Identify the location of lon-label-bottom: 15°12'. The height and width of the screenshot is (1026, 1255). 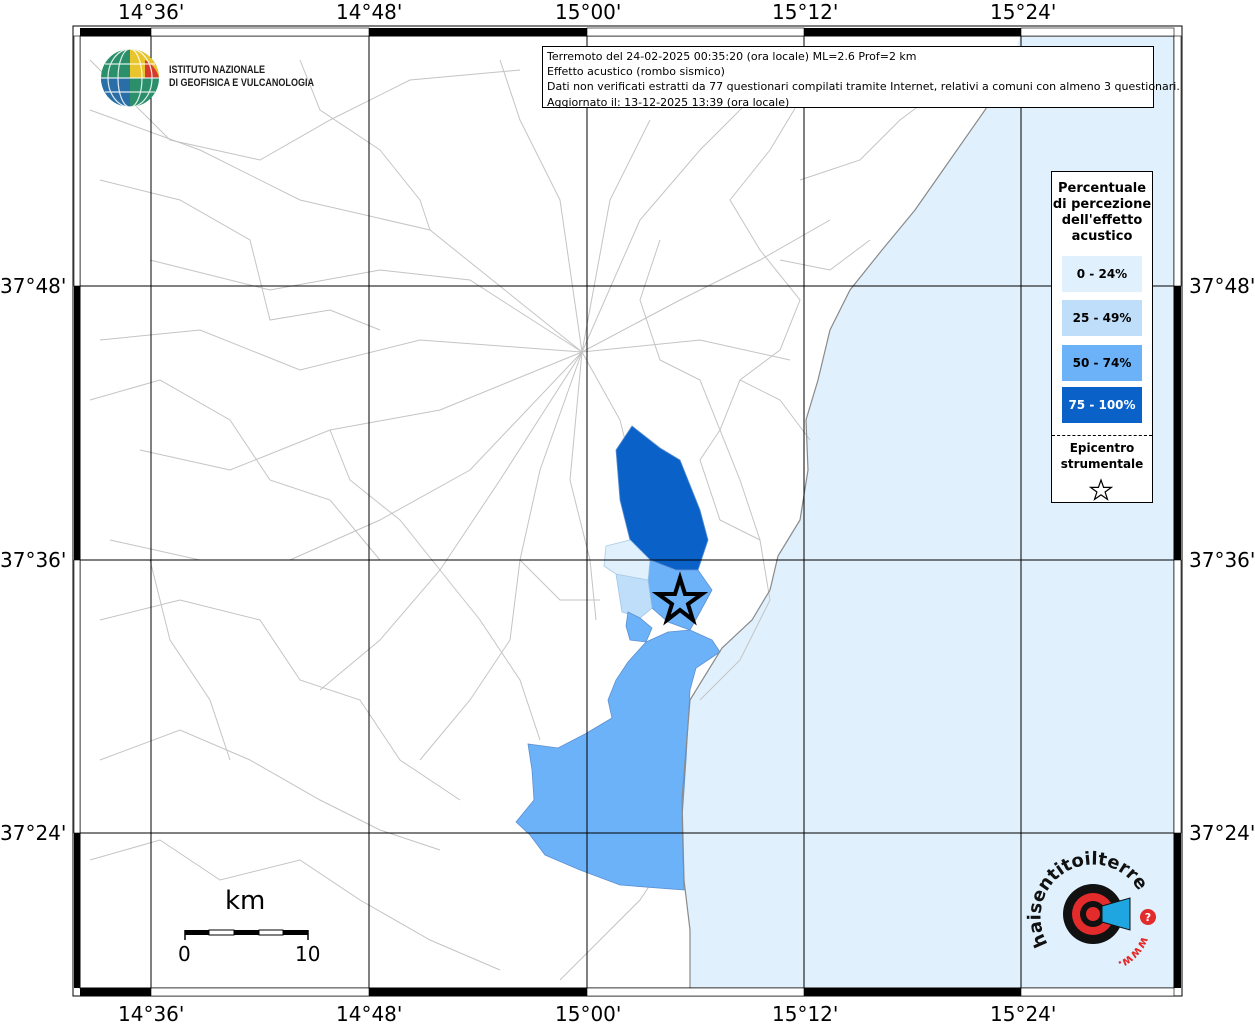
(805, 1014).